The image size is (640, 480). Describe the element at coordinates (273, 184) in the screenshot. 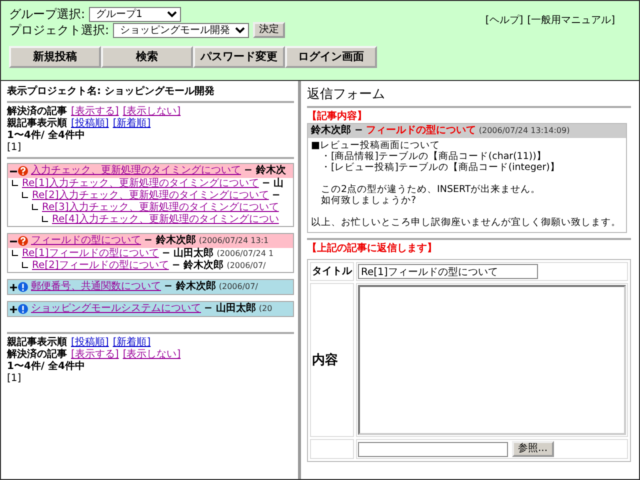

I see `author-name: − 山` at that location.